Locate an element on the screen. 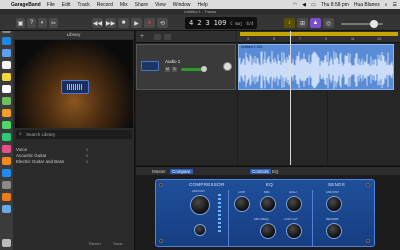 The width and height of the screenshot is (400, 250). add-track-icon: + is located at coordinates (142, 36).